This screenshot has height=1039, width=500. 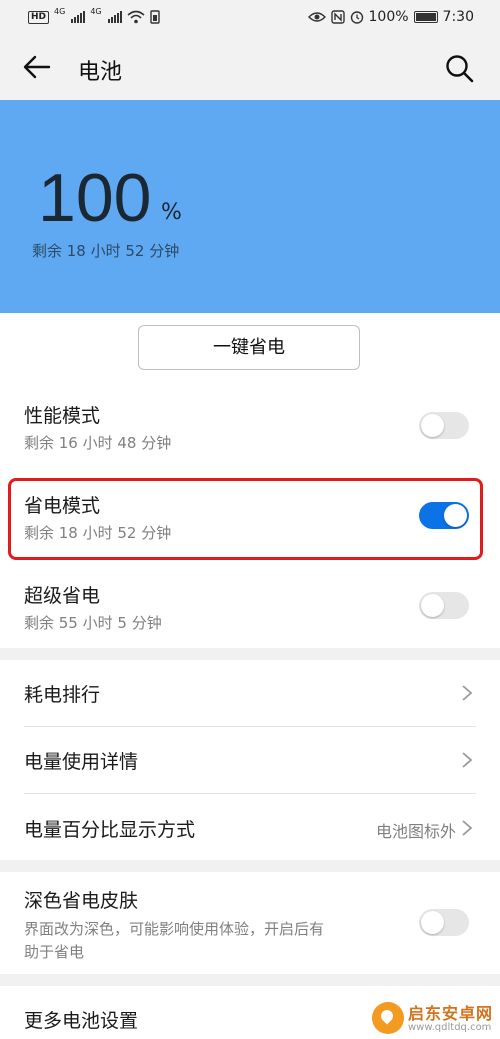 What do you see at coordinates (174, 929) in the screenshot?
I see `dark-skin-description-line1: 界面改为深色，可能影响使用体验，开启后有` at bounding box center [174, 929].